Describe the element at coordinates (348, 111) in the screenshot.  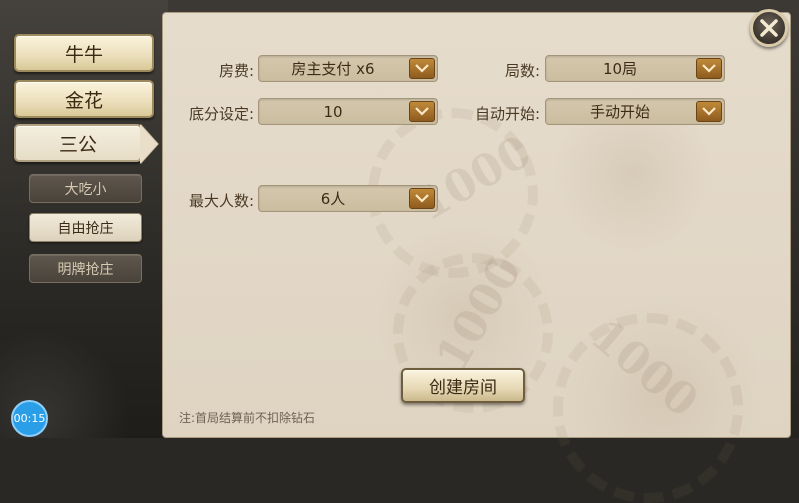
I see `base-score-select: 10` at that location.